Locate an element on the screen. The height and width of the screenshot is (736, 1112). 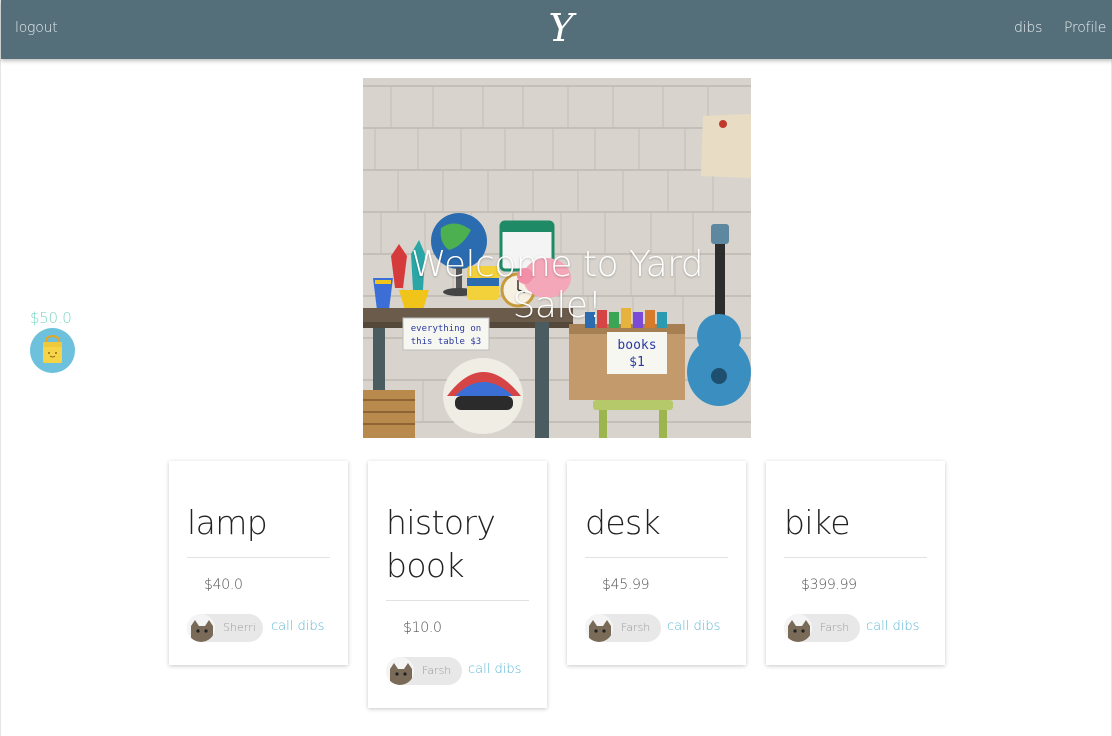
item-title: desk is located at coordinates (623, 522).